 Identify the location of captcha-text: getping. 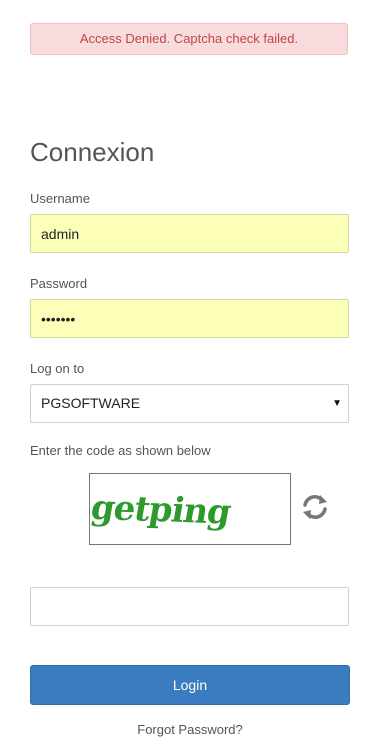
(162, 510).